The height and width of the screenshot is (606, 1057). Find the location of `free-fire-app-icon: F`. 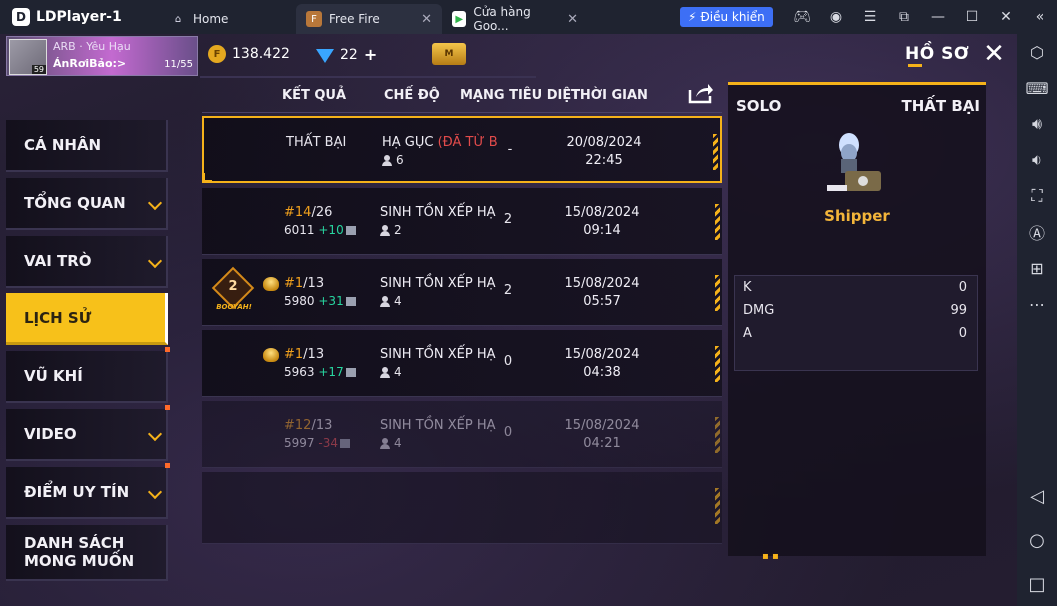

free-fire-app-icon: F is located at coordinates (314, 19).